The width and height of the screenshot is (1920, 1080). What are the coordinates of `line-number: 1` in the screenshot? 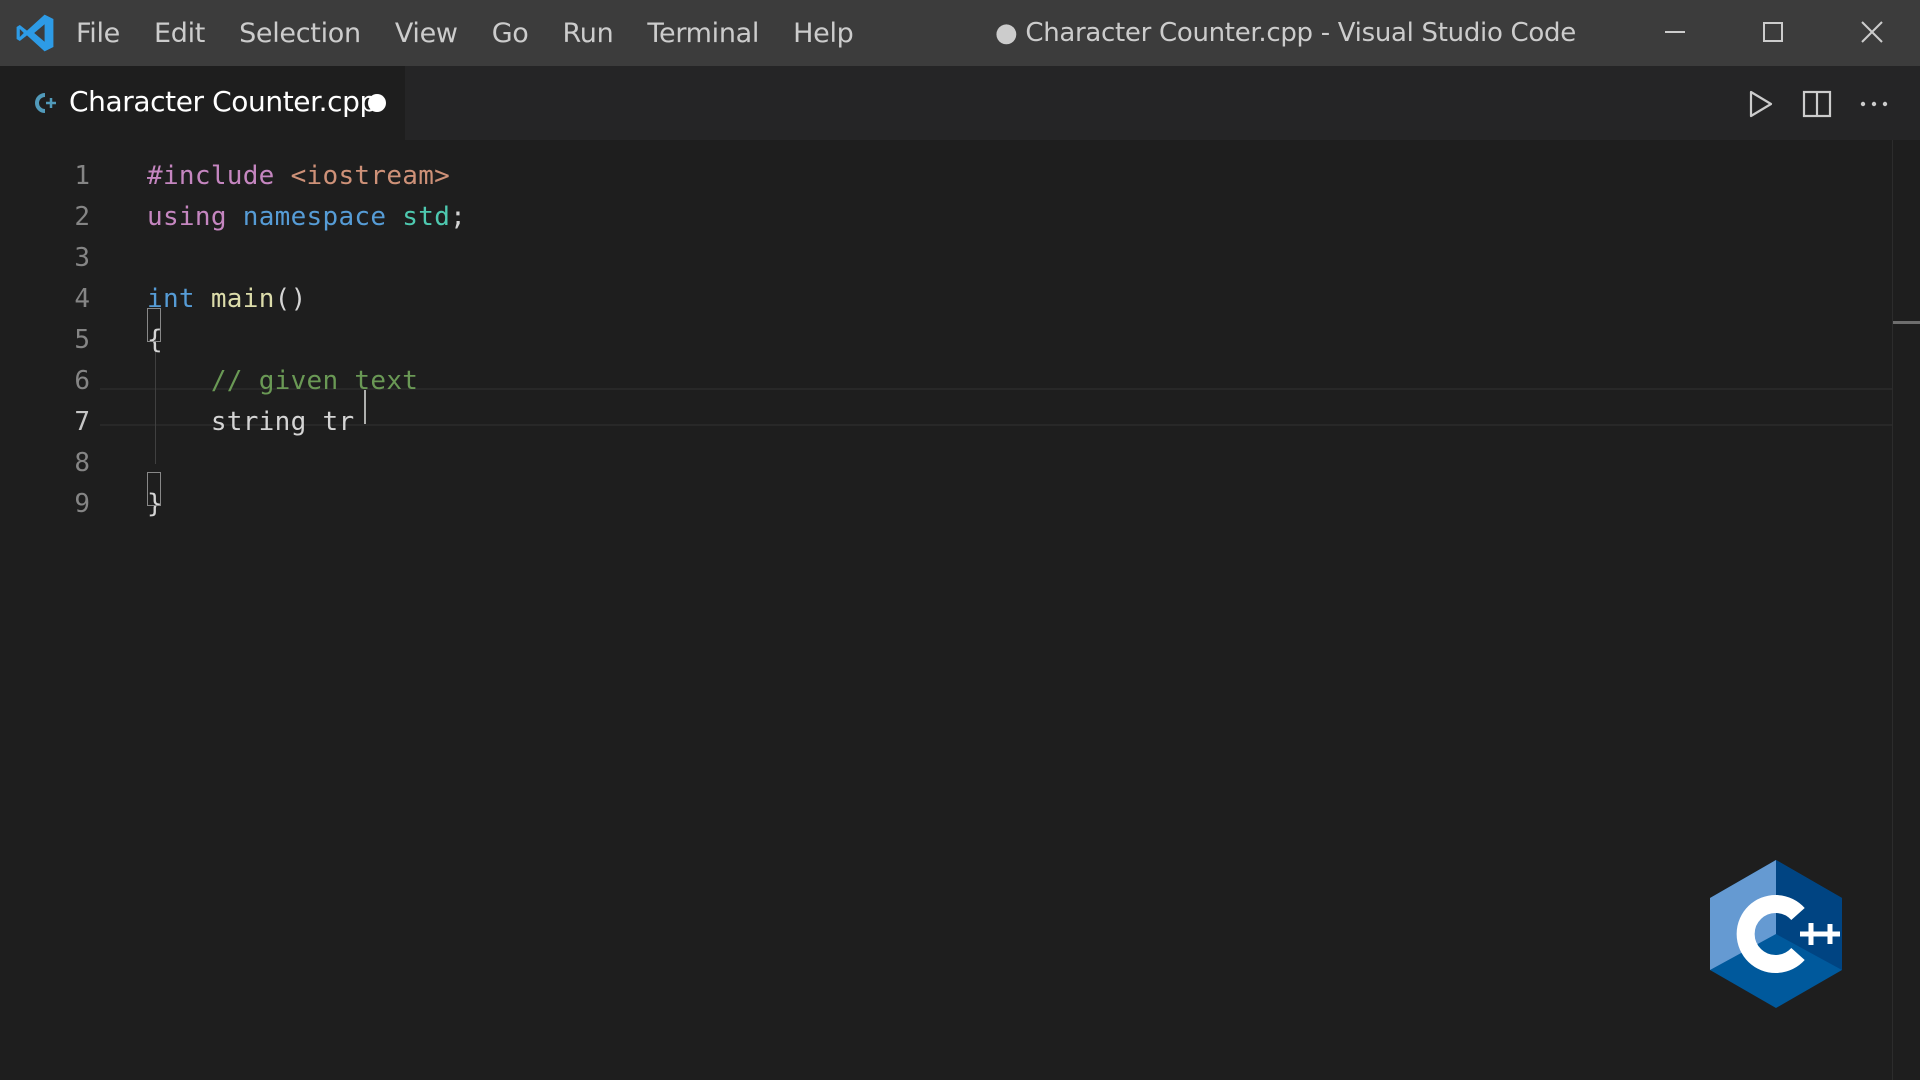 It's located at (82, 176).